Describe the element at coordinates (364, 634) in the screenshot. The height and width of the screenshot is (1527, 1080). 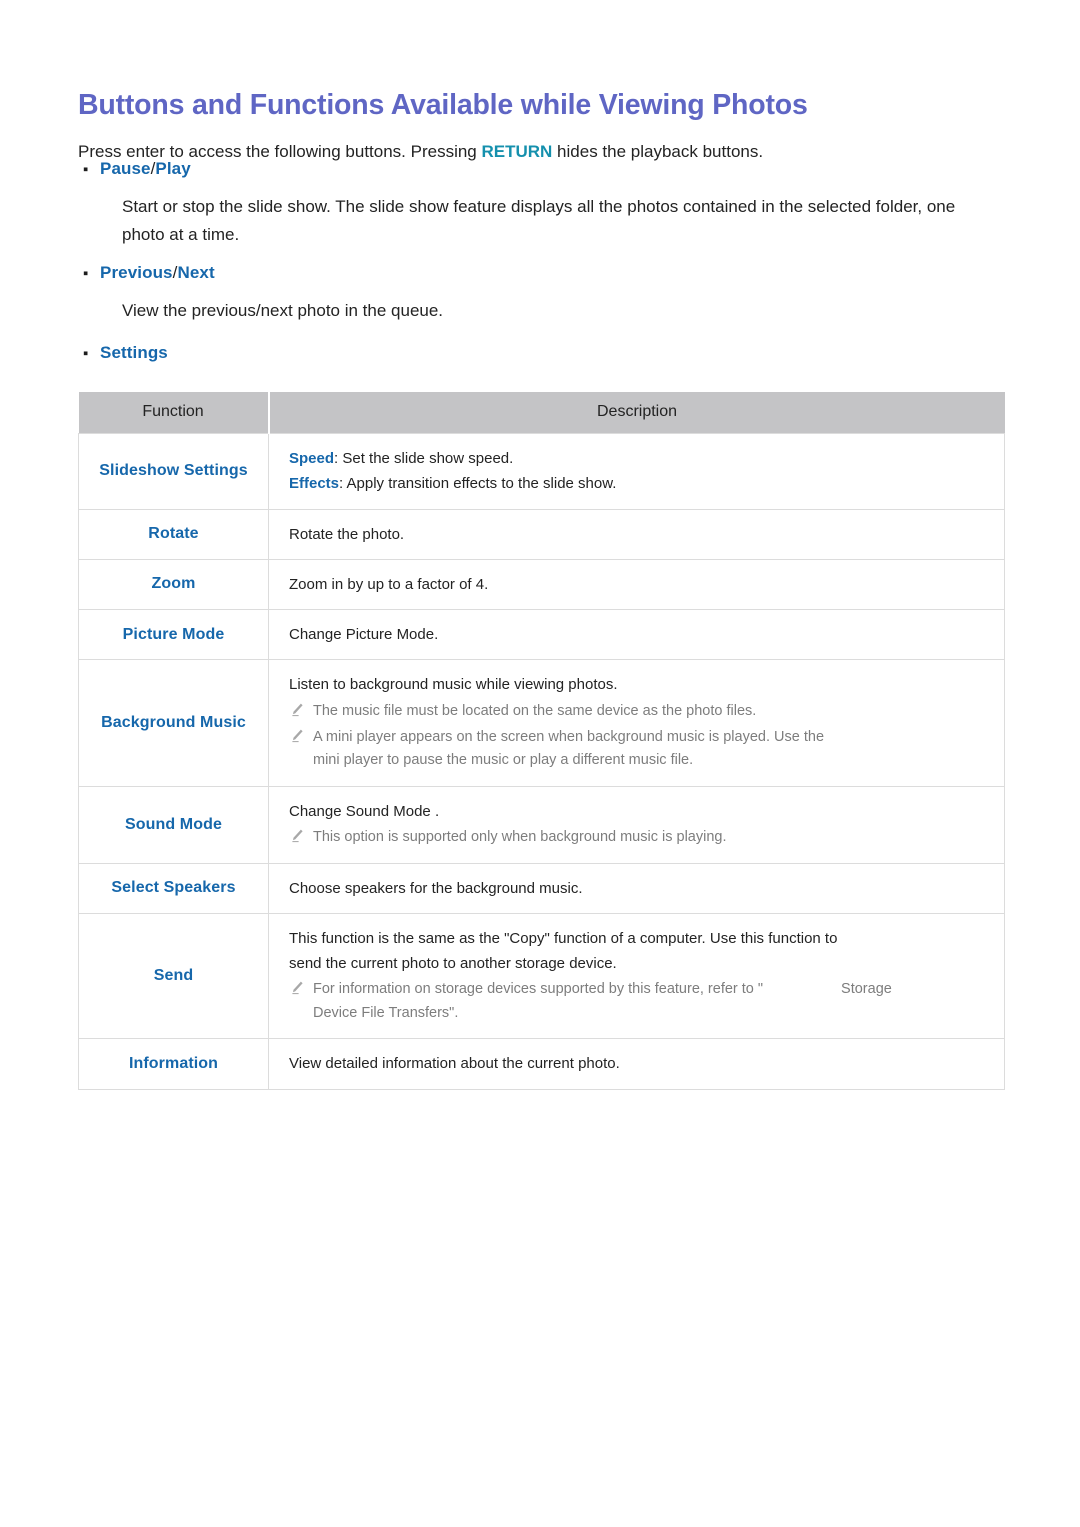
I see `description-line: Change Picture Mode.` at that location.